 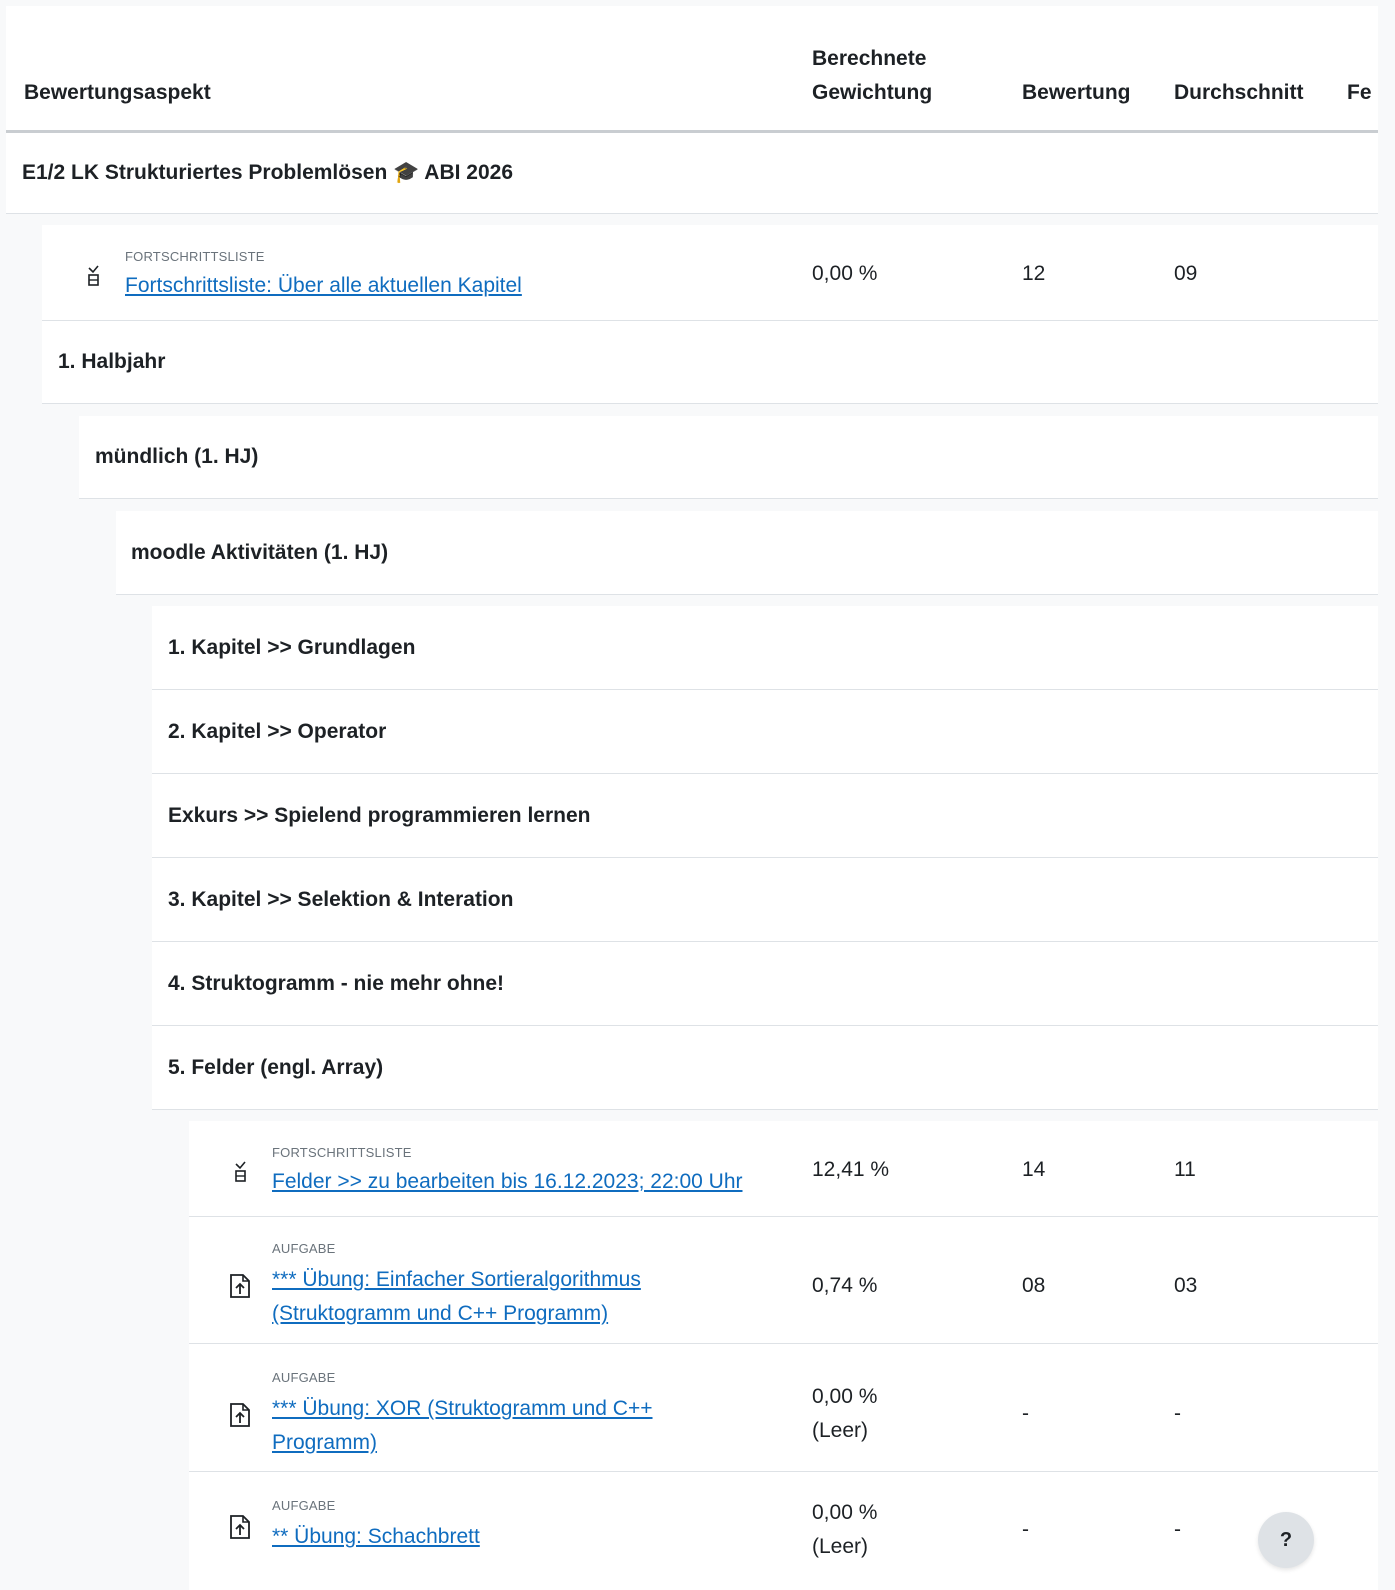 What do you see at coordinates (276, 1067) in the screenshot?
I see `category-title: 5. Felder (engl. Array)` at bounding box center [276, 1067].